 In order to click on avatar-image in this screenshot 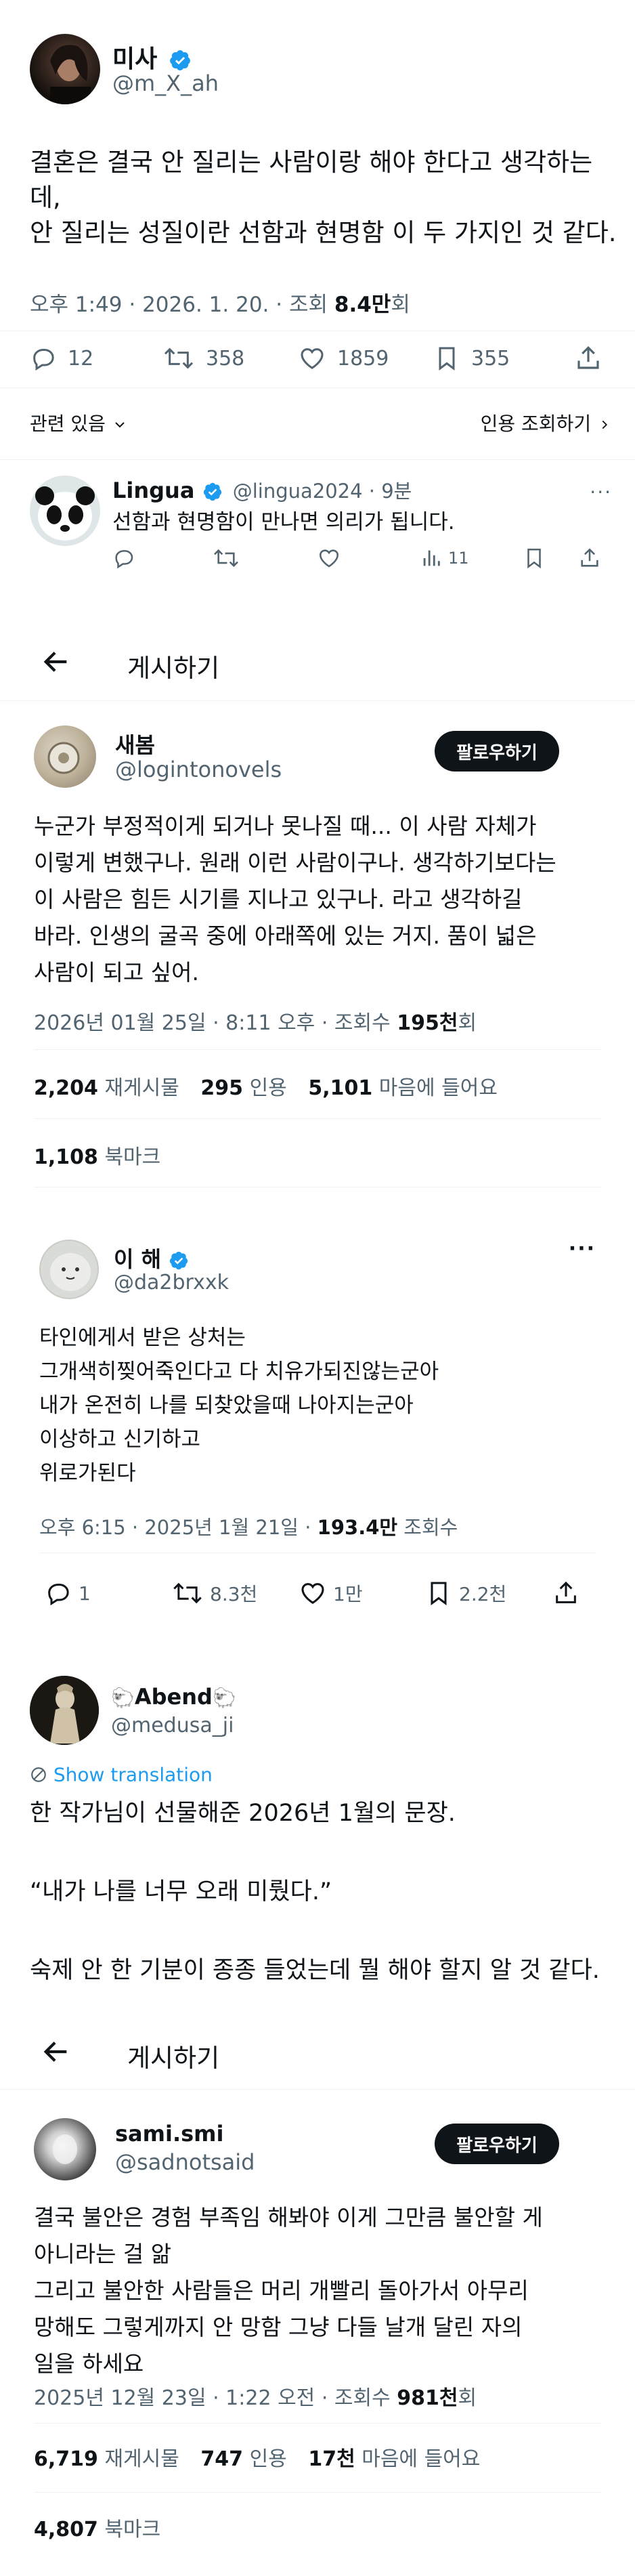, I will do `click(63, 758)`.